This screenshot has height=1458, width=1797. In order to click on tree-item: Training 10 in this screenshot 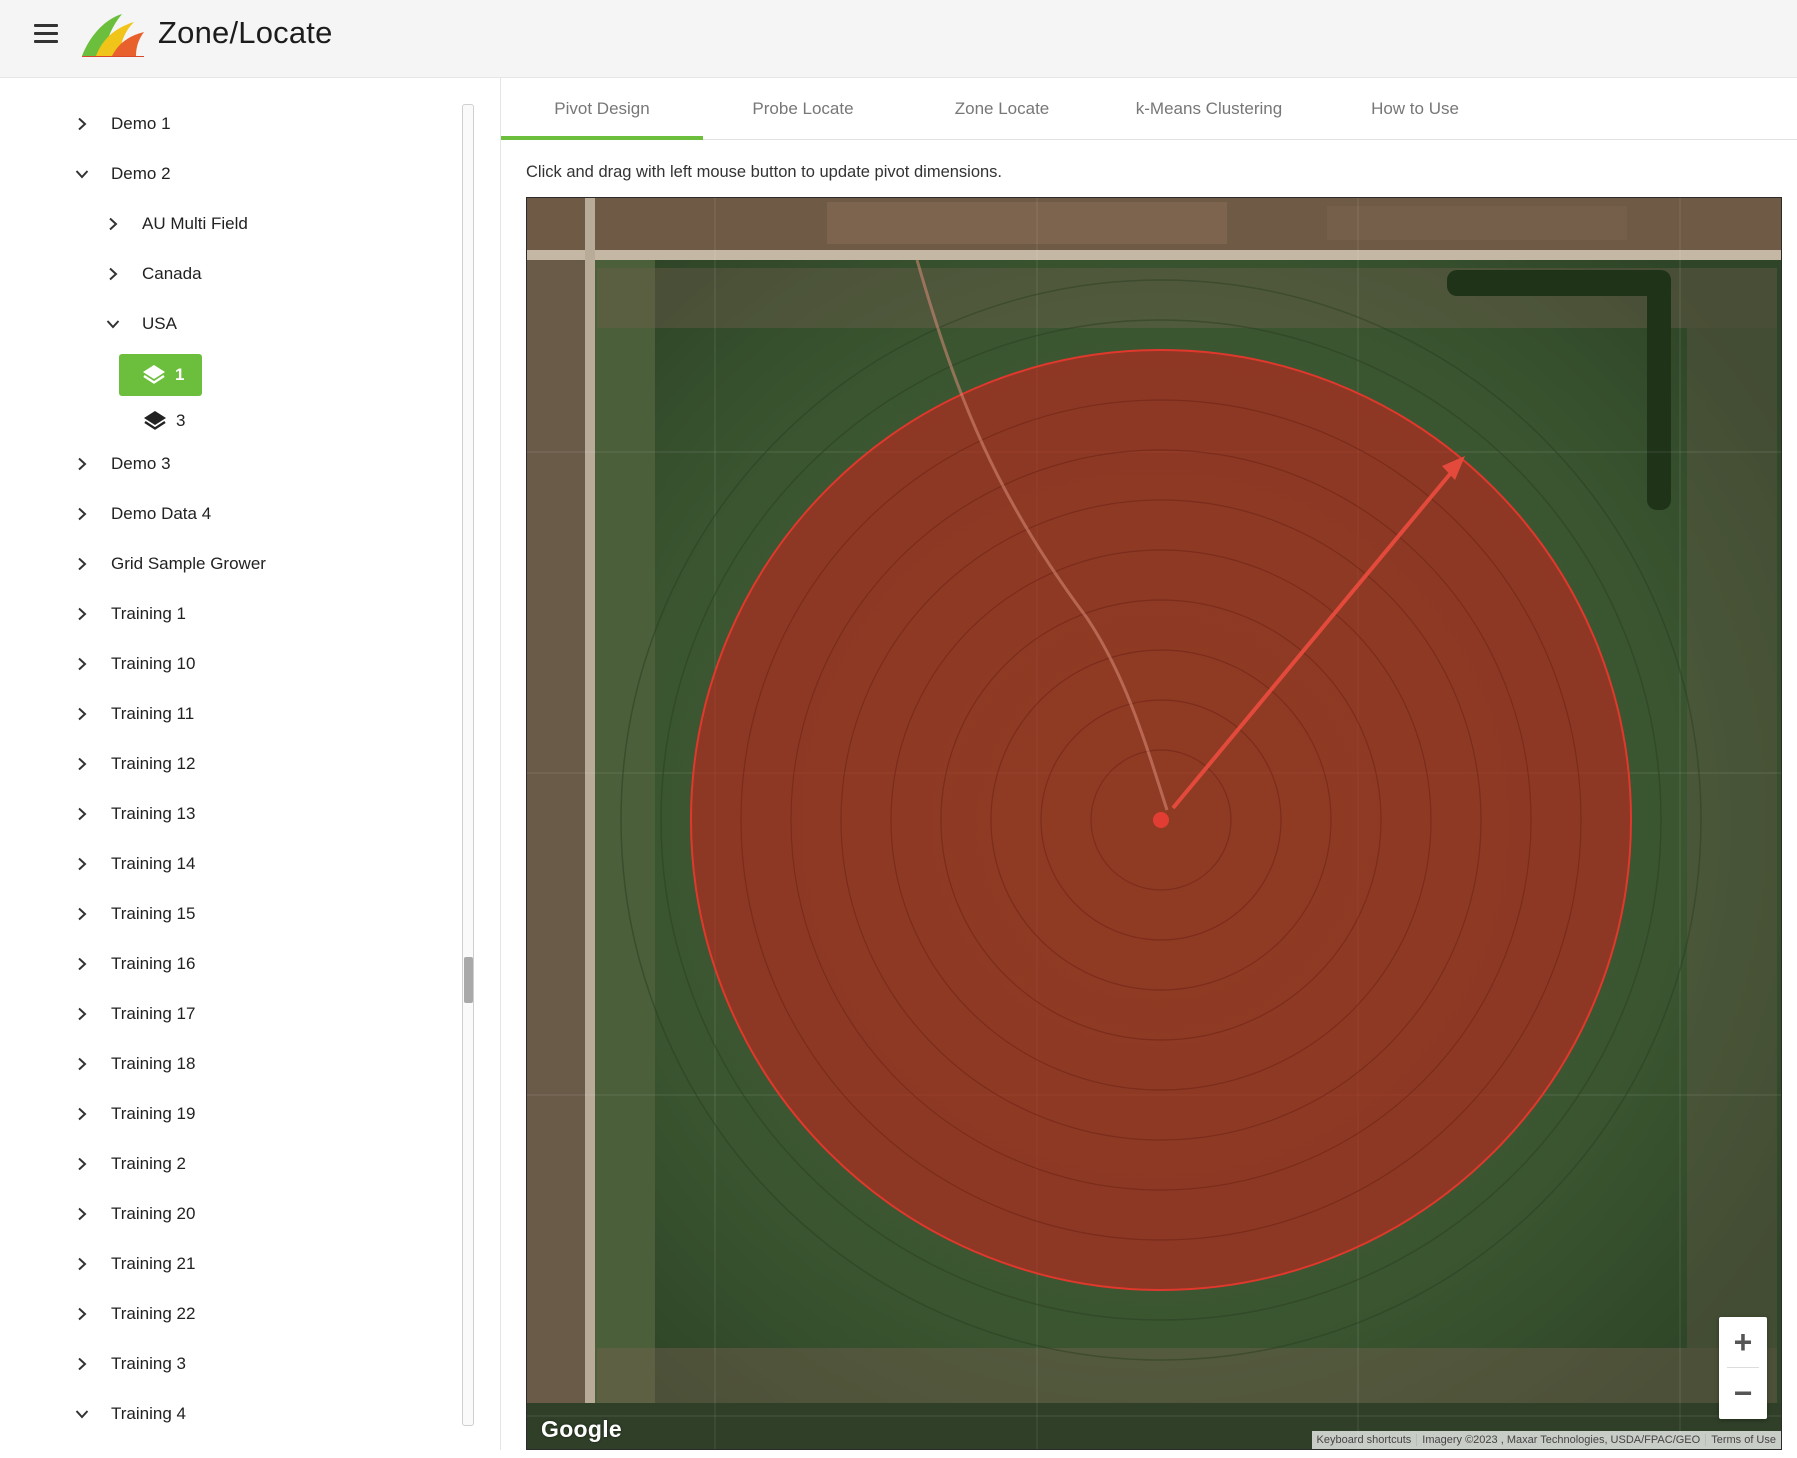, I will do `click(135, 664)`.